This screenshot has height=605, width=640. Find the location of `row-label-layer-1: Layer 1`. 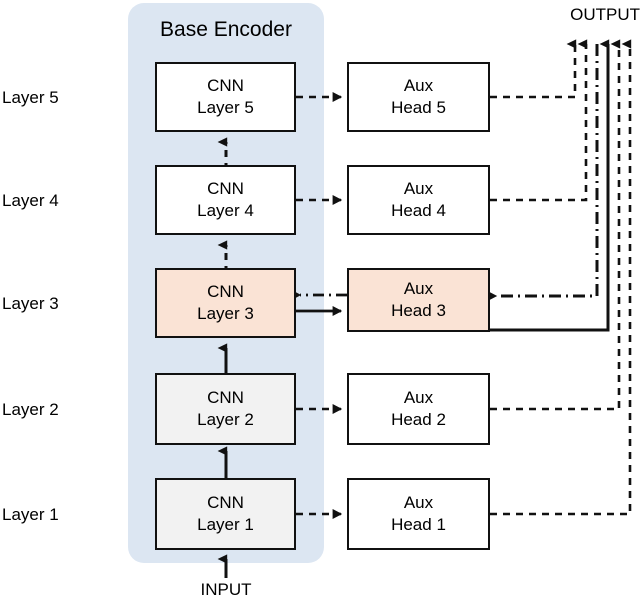

row-label-layer-1: Layer 1 is located at coordinates (30, 514).